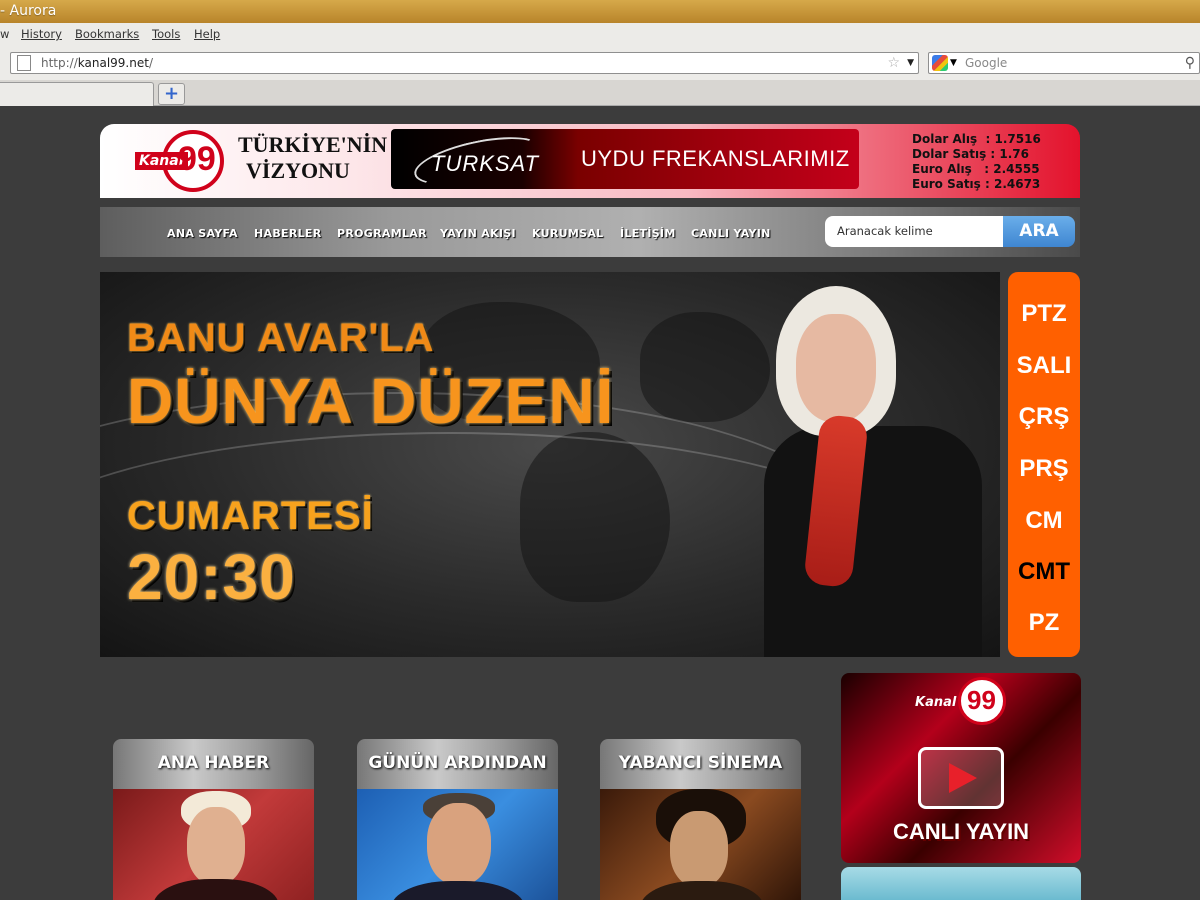 The width and height of the screenshot is (1200, 900). What do you see at coordinates (961, 831) in the screenshot?
I see `live-label: CANLI YAYIN` at bounding box center [961, 831].